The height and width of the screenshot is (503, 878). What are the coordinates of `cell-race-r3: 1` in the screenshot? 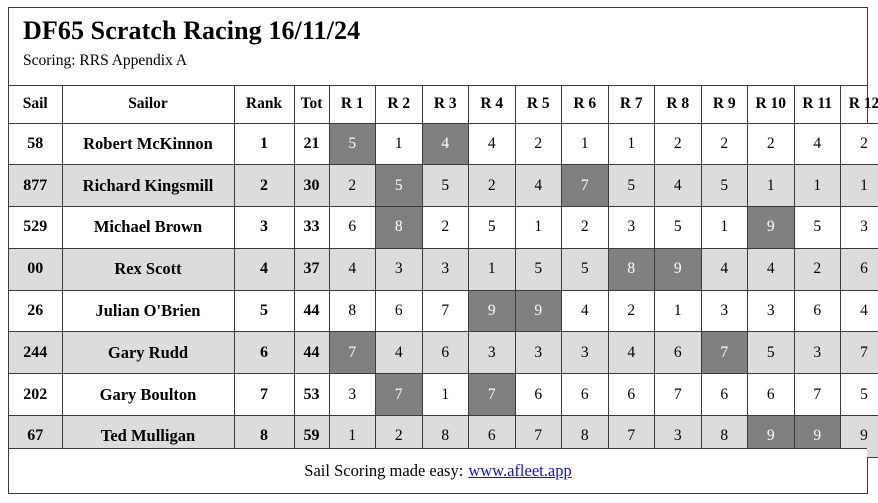 It's located at (445, 395).